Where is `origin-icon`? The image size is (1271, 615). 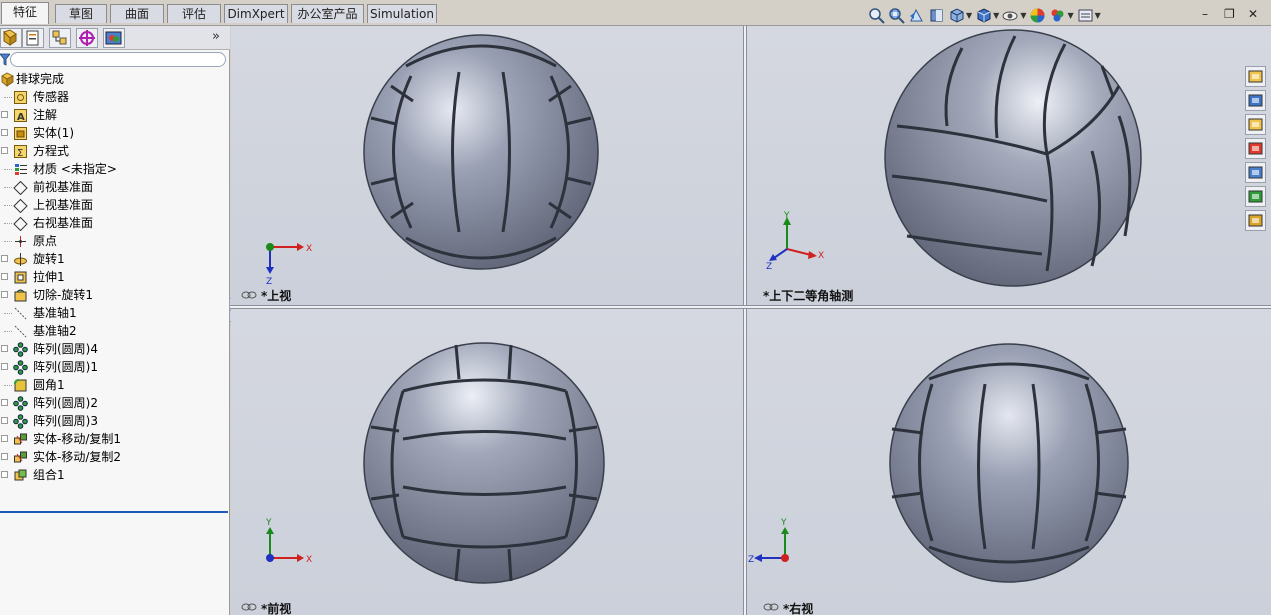
origin-icon is located at coordinates (20, 241).